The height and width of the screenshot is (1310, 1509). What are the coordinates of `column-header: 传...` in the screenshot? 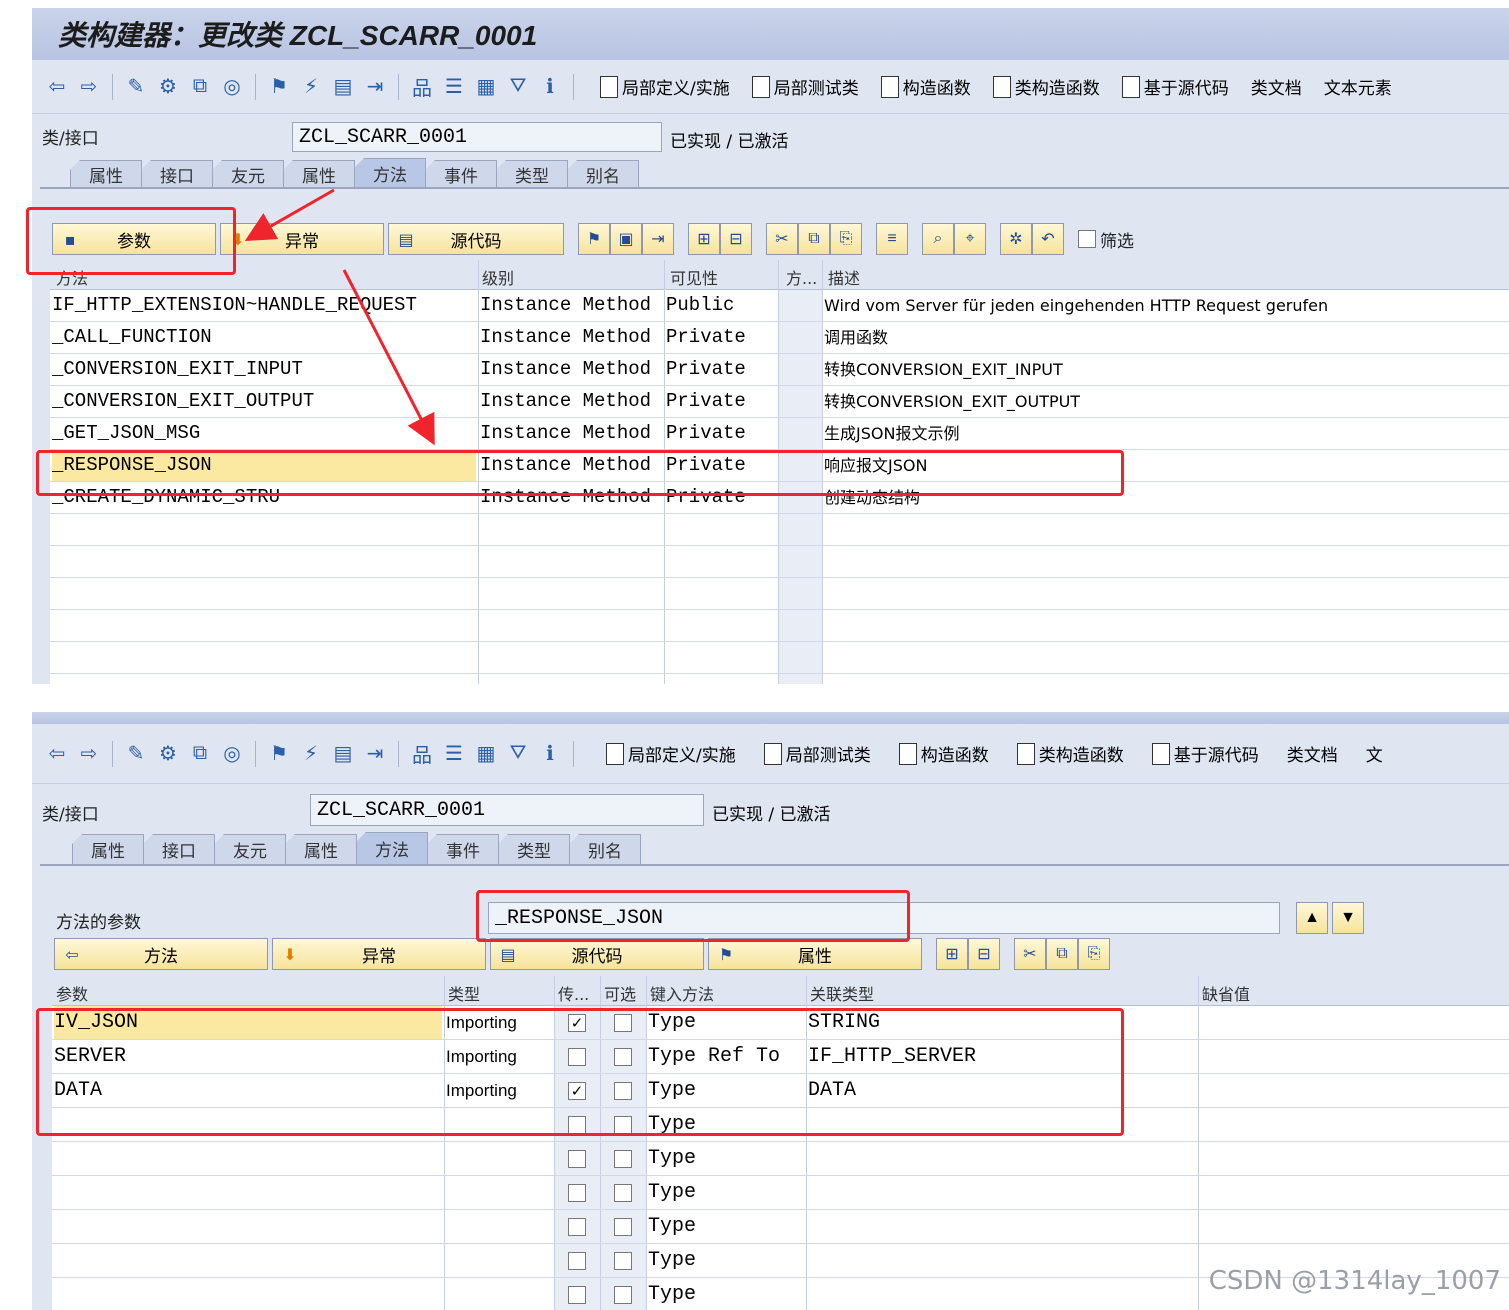 It's located at (573, 993).